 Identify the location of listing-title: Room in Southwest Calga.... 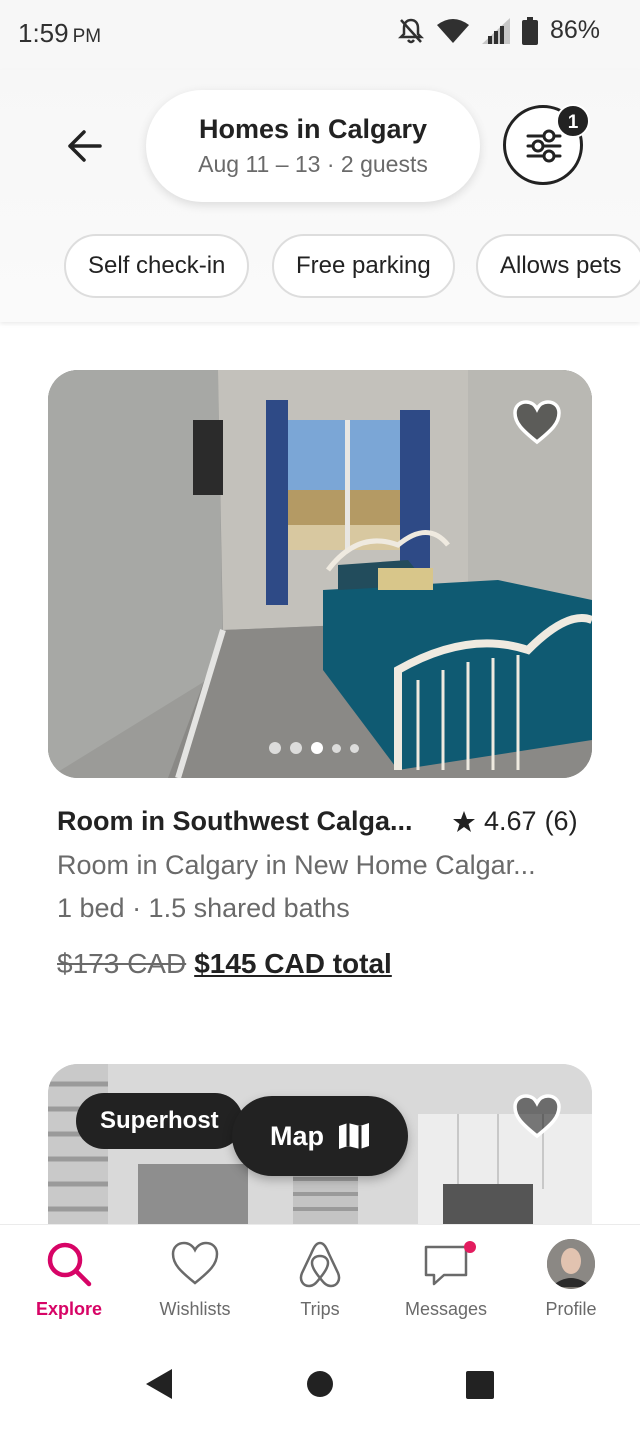
(235, 821).